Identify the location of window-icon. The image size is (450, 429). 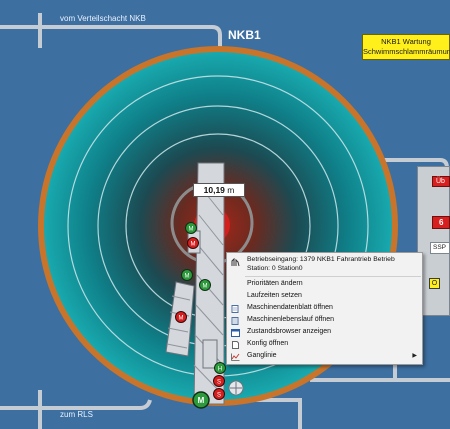
(235, 333).